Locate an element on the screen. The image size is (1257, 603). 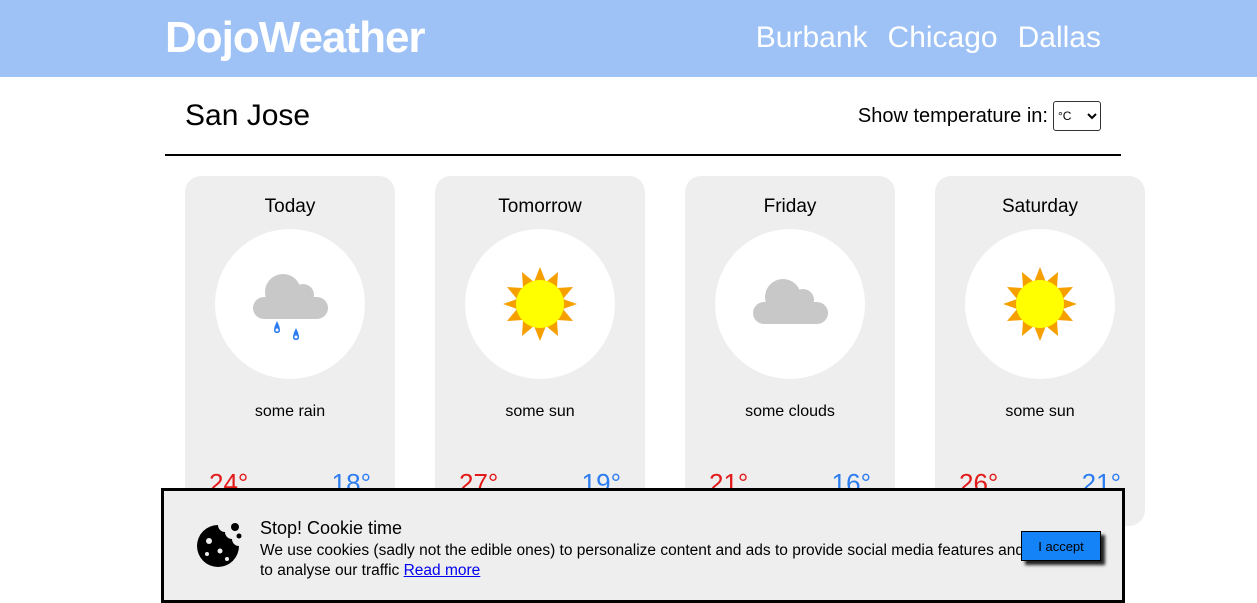
read-more-link: Read more is located at coordinates (442, 570).